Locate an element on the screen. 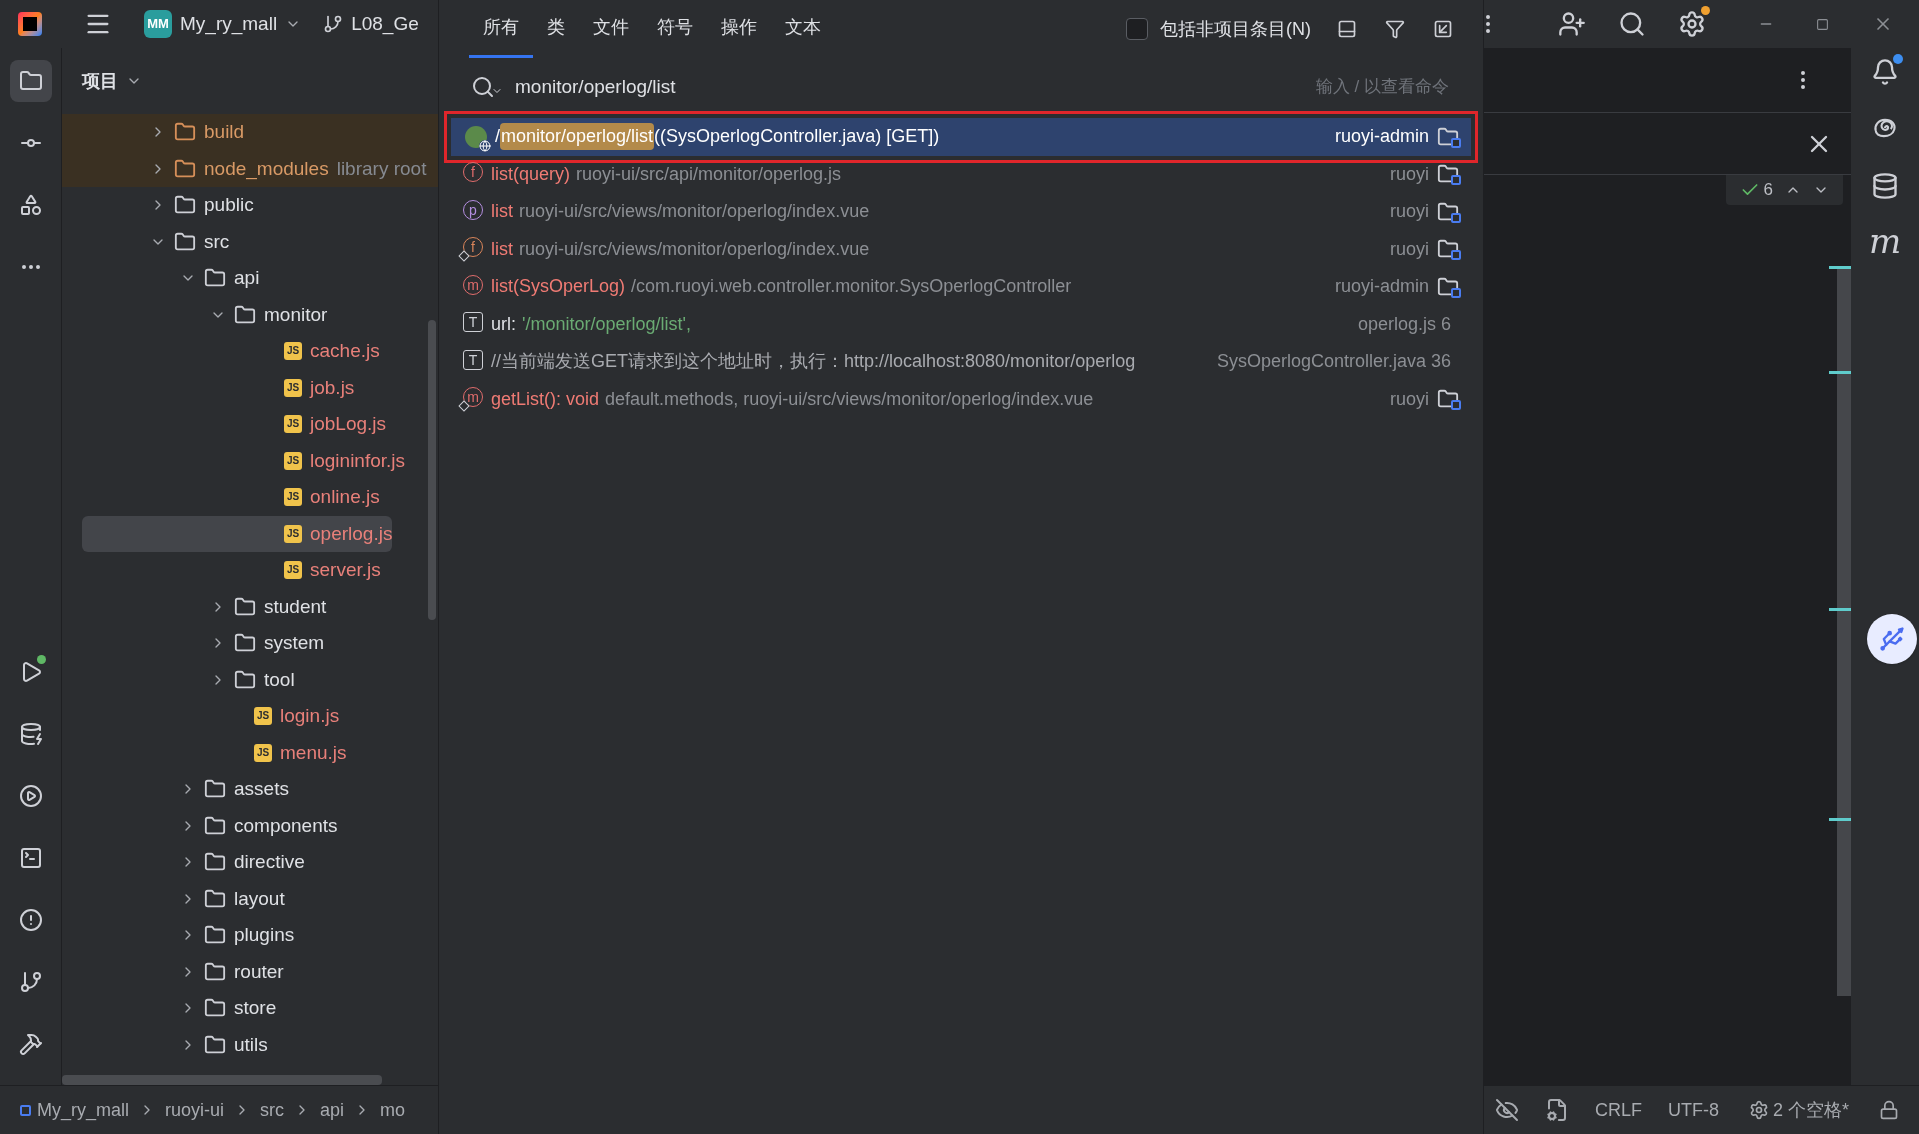 Image resolution: width=1919 pixels, height=1134 pixels. filter-icon is located at coordinates (1395, 29).